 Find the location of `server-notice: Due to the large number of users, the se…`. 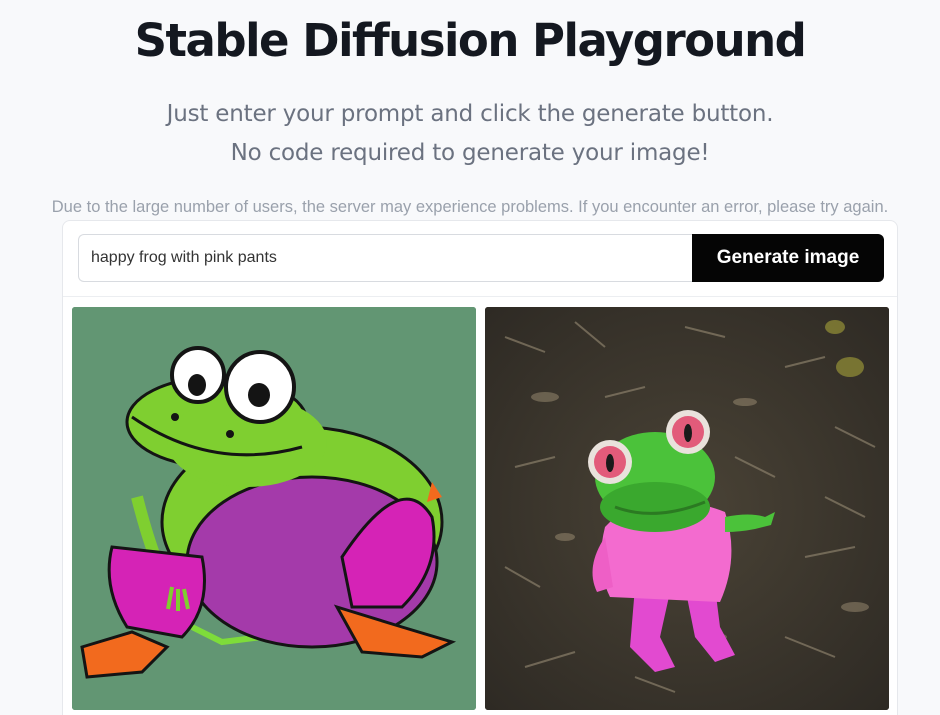

server-notice: Due to the large number of users, the se… is located at coordinates (470, 207).